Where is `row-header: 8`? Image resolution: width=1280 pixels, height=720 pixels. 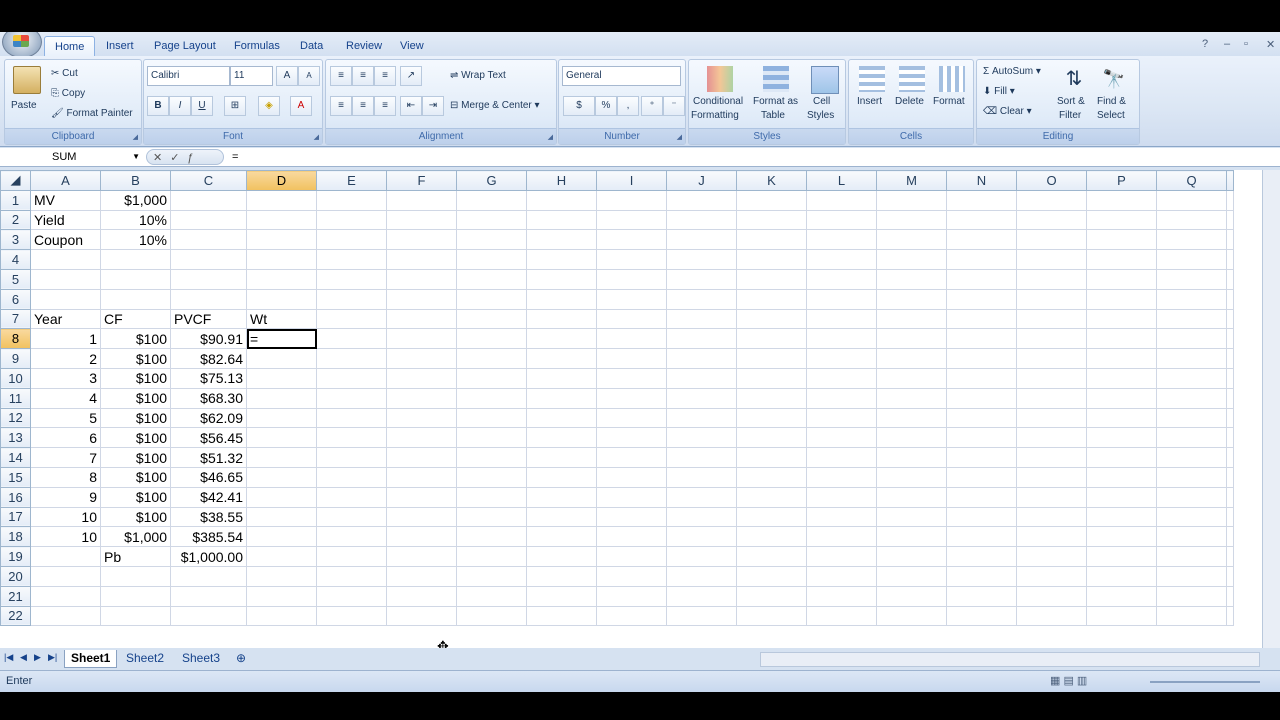
row-header: 8 is located at coordinates (15, 339).